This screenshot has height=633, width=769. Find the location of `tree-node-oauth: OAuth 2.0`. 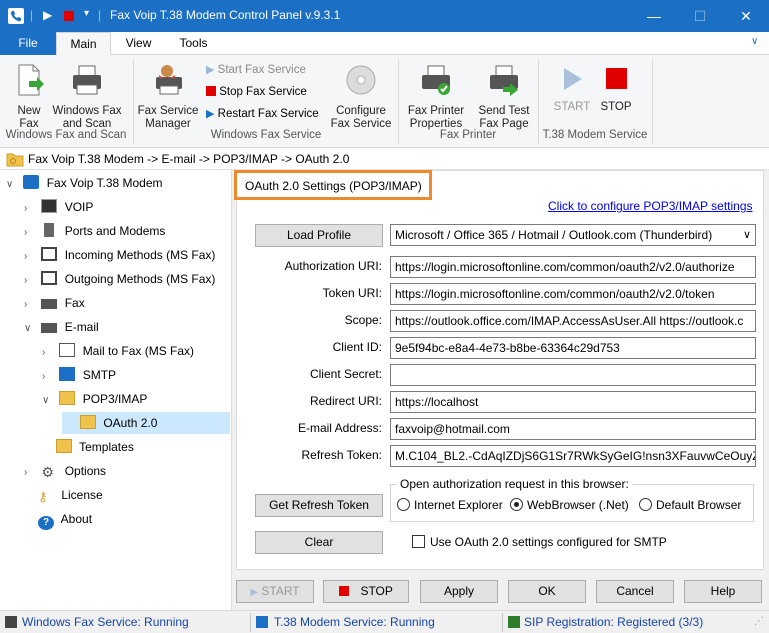

tree-node-oauth: OAuth 2.0 is located at coordinates (146, 423).